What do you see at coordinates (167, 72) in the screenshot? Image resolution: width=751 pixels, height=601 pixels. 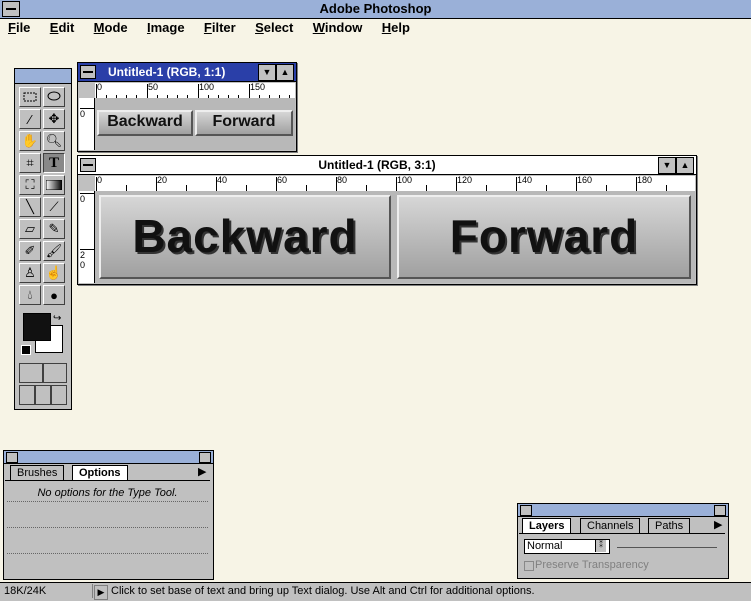 I see `document-title: Untitled-1 (RGB, 1:1)` at bounding box center [167, 72].